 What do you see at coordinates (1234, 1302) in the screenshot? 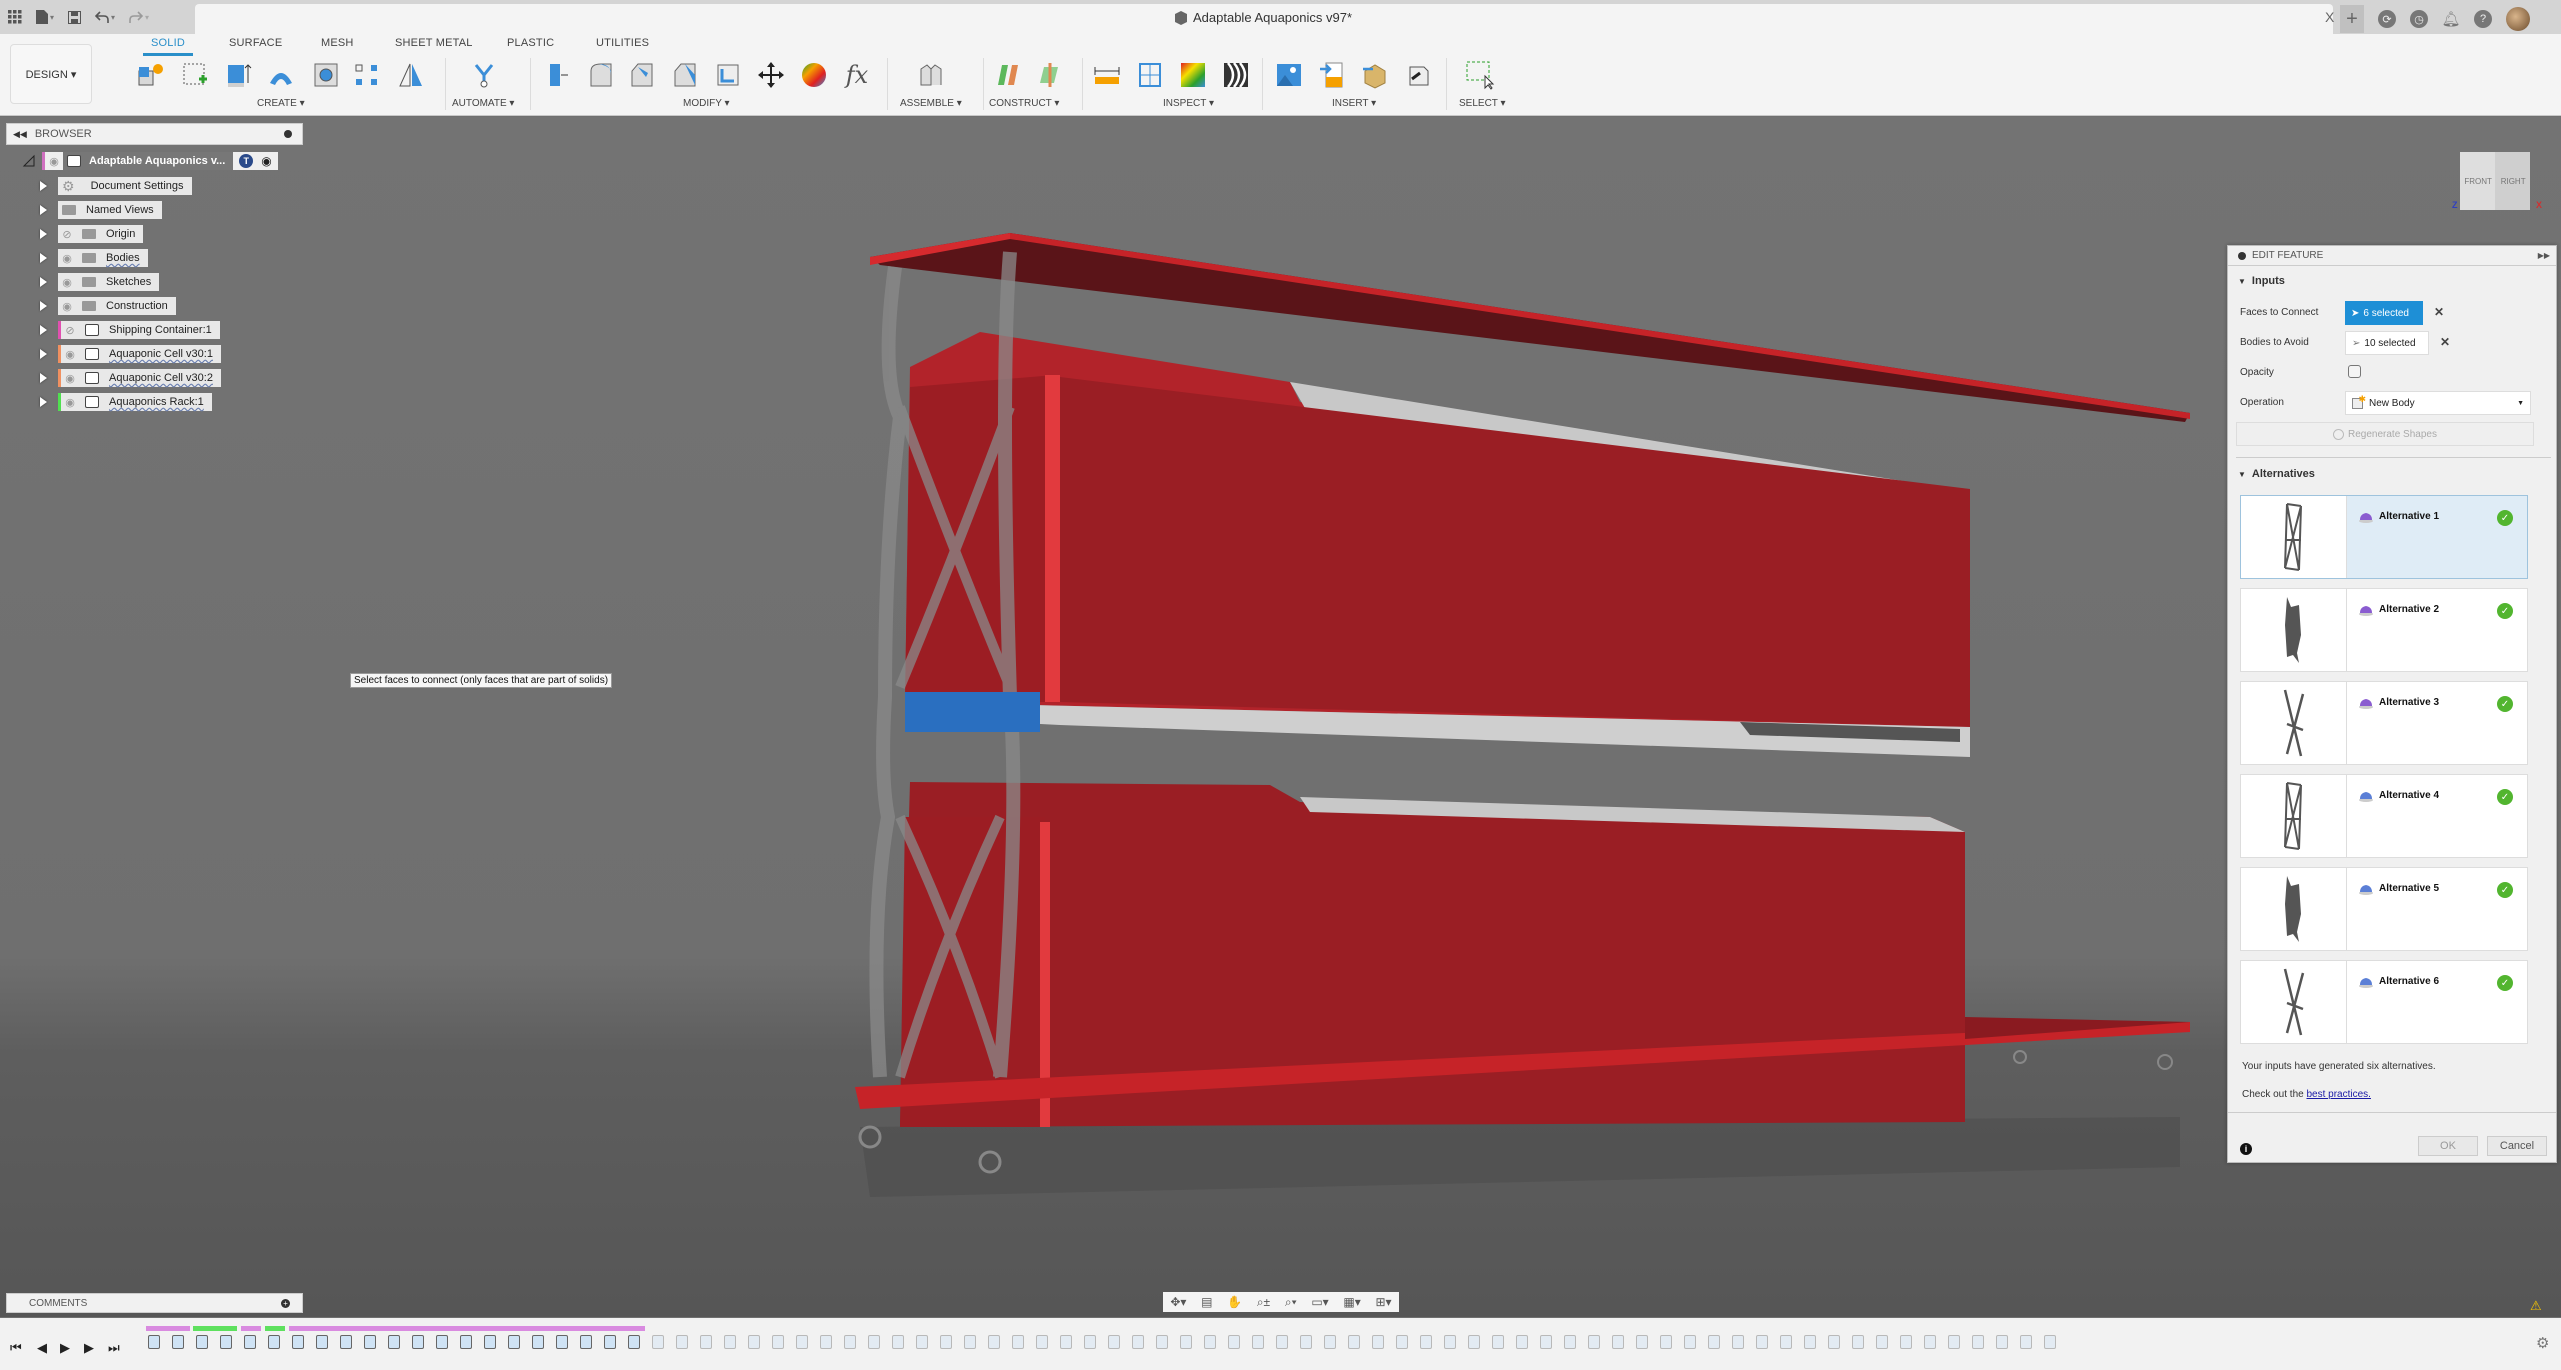
I see `pan-hand-icon: ✋` at bounding box center [1234, 1302].